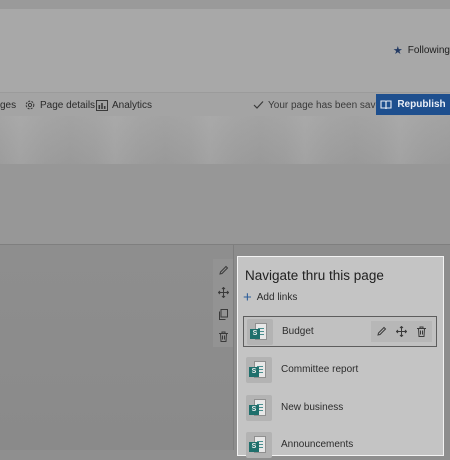 The height and width of the screenshot is (460, 450). What do you see at coordinates (132, 105) in the screenshot?
I see `analytics-label: Analytics` at bounding box center [132, 105].